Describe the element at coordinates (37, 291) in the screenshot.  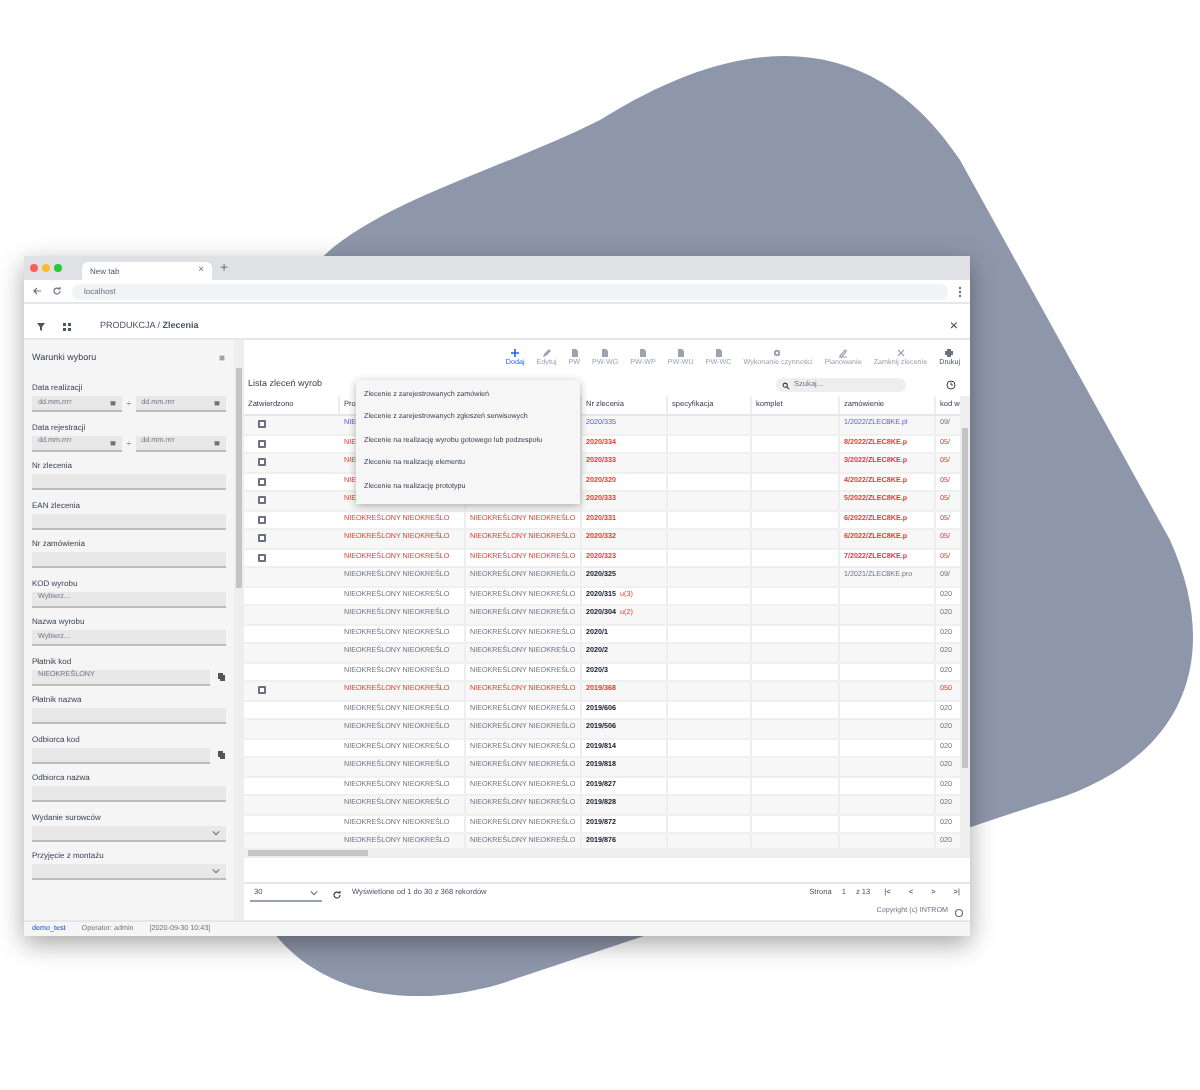
I see `back-icon` at that location.